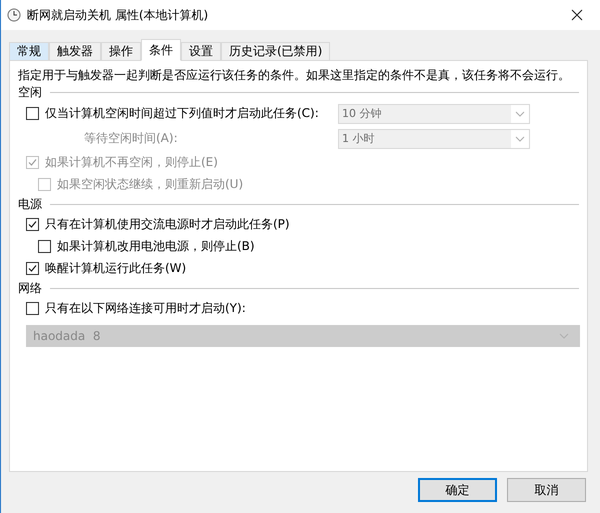 The height and width of the screenshot is (513, 600). I want to click on dialog-button: 取消, so click(546, 490).